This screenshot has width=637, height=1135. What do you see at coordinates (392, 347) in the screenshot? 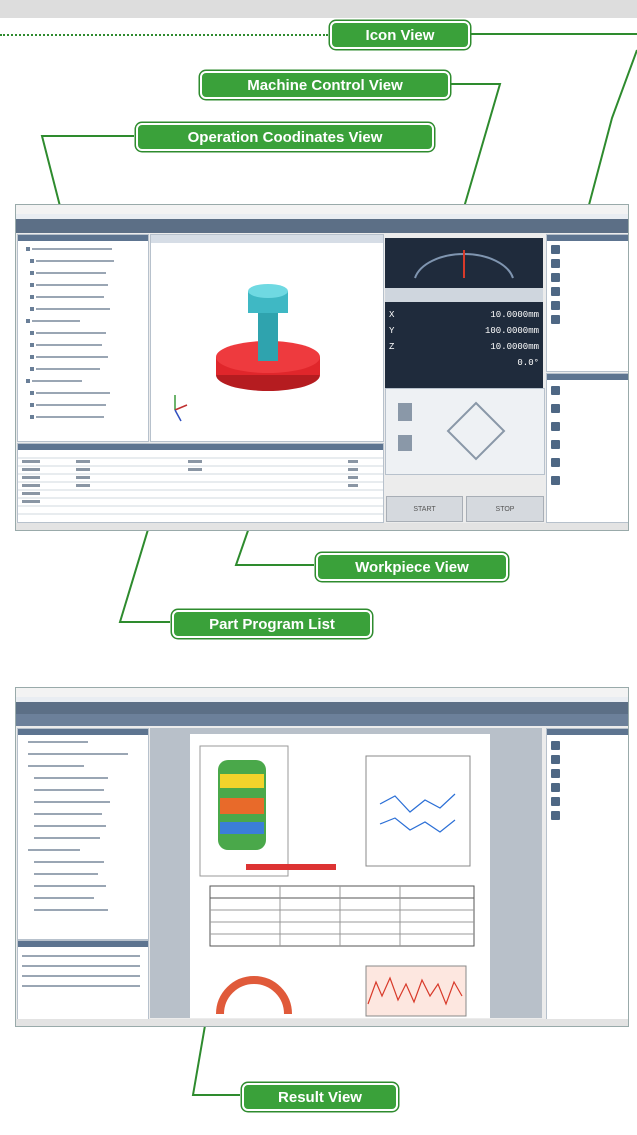
I see `axis-label: Z` at bounding box center [392, 347].